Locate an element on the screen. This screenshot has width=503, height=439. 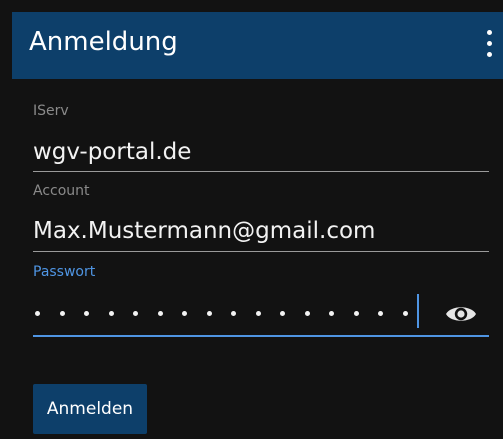
account-underline is located at coordinates (261, 251).